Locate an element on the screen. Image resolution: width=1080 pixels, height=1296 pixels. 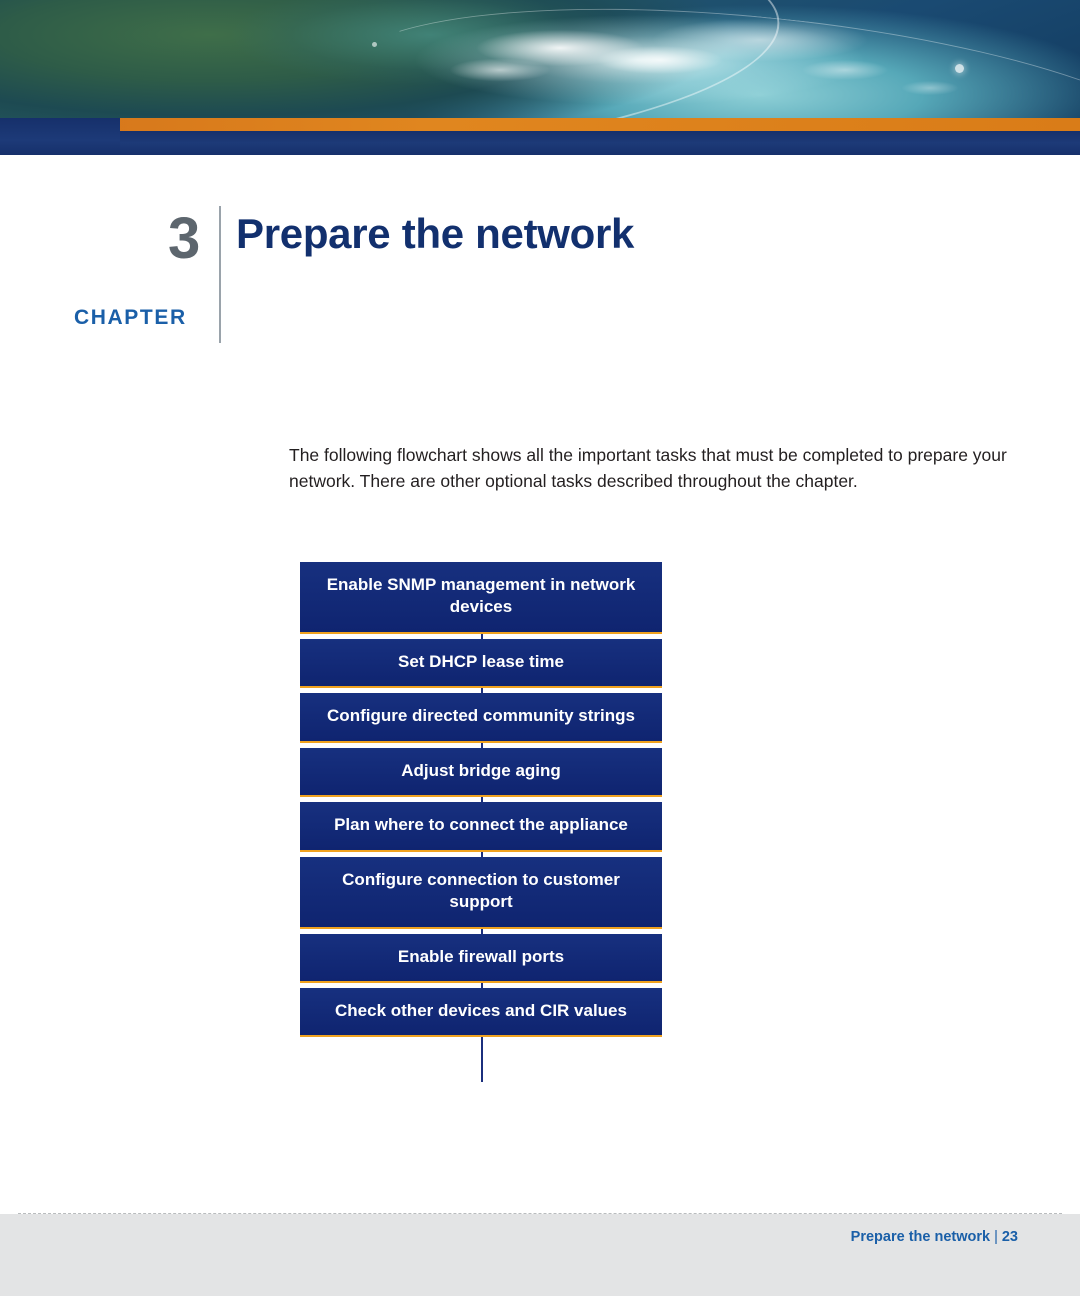
navy-rule is located at coordinates (540, 143).